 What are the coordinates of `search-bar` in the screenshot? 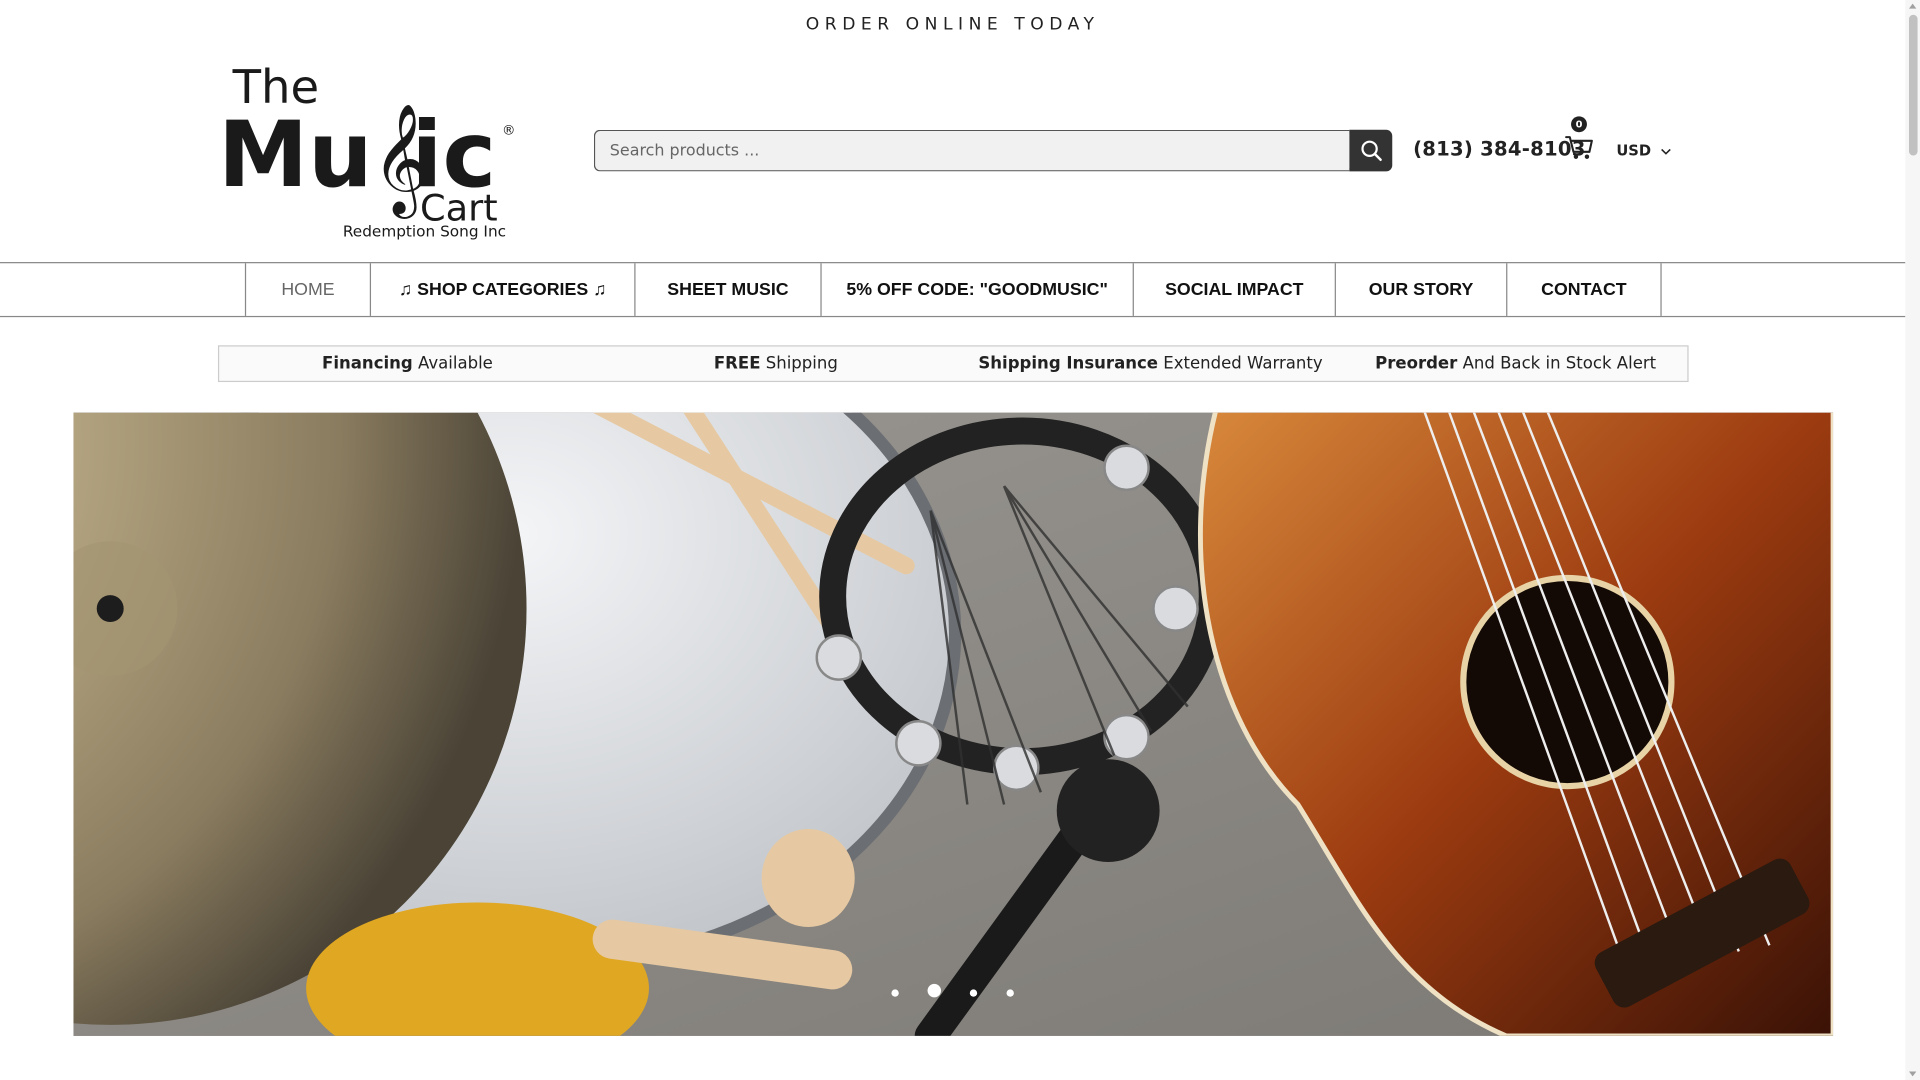 It's located at (993, 150).